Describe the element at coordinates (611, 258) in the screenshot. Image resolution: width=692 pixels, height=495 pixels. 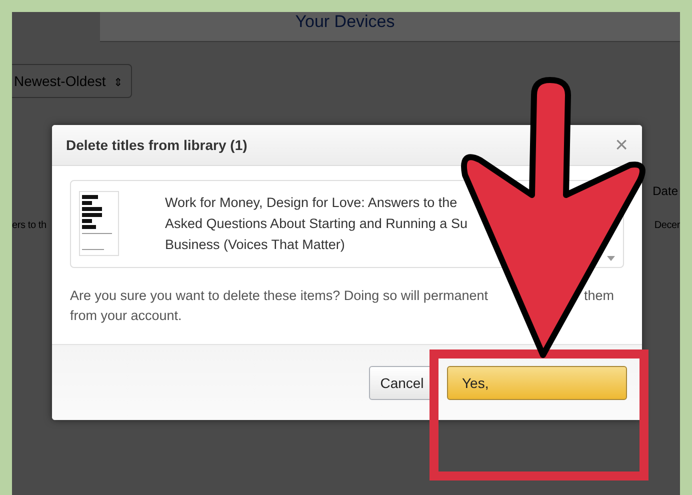
I see `scroll-down-icon` at that location.